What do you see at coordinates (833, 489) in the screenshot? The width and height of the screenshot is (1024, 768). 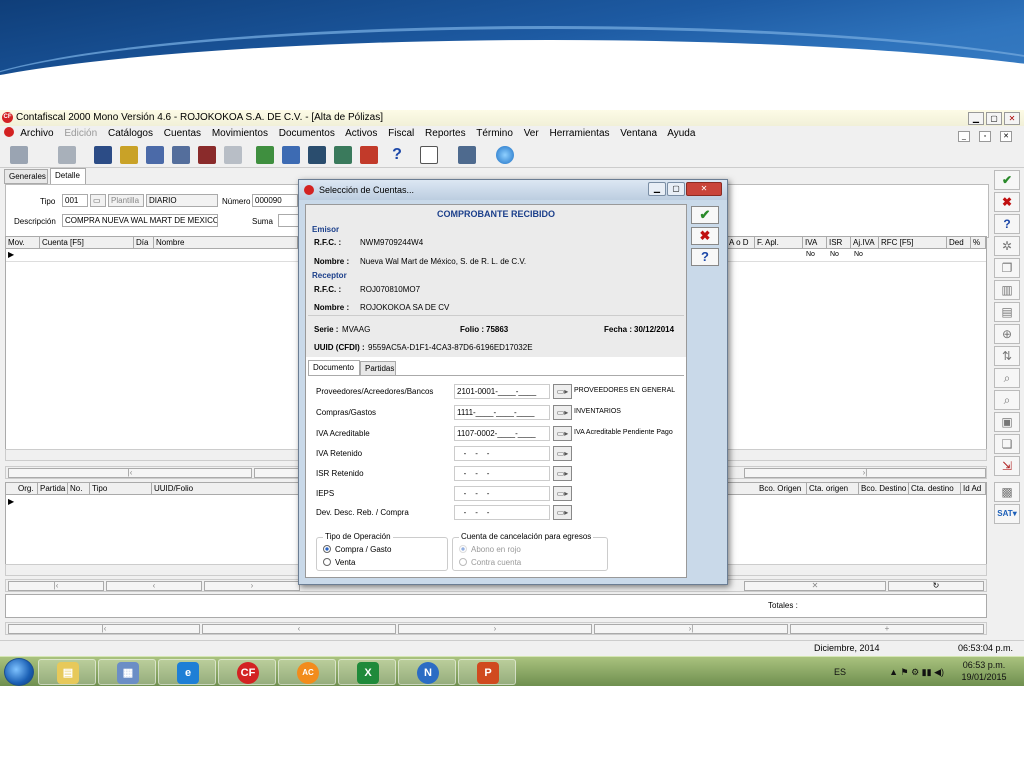 I see `col-cta-origen: Cta. origen` at bounding box center [833, 489].